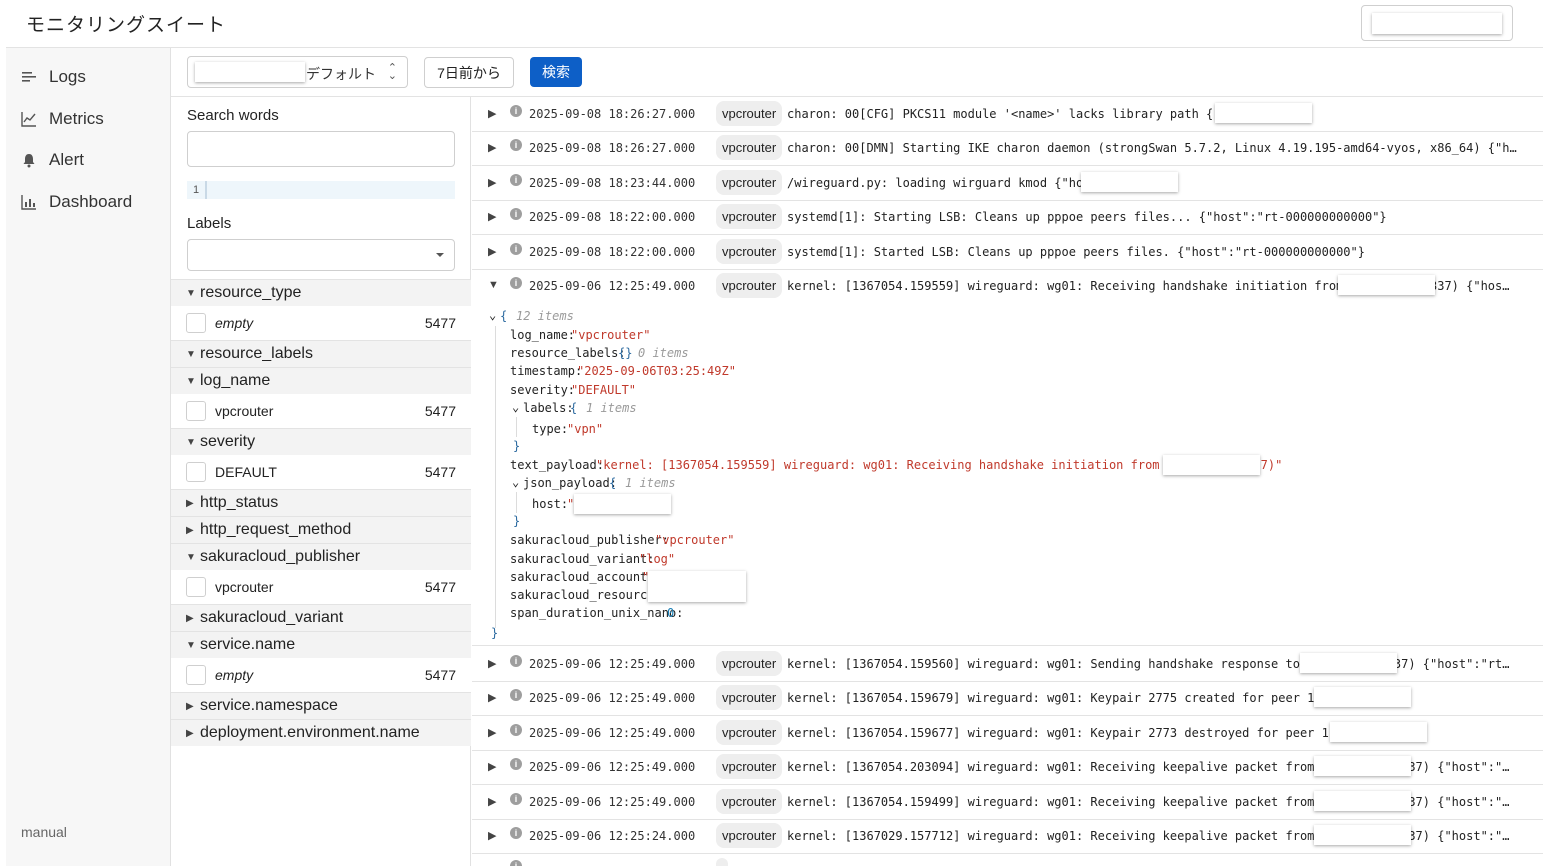 Image resolution: width=1543 pixels, height=866 pixels. Describe the element at coordinates (321, 323) in the screenshot. I see `facet-value-row: empty 5477` at that location.